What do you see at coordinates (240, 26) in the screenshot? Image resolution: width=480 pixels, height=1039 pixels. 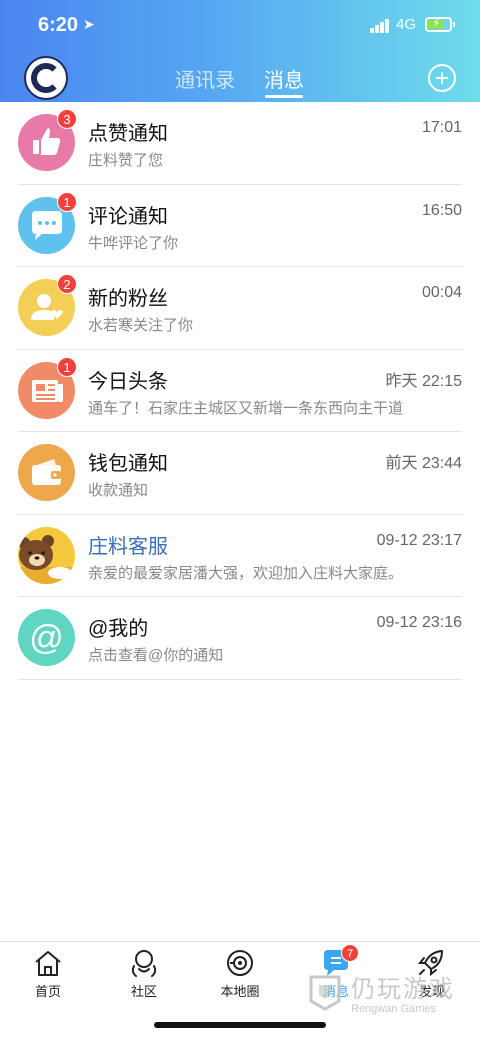 I see `status-bar: 6:20 ➤ 4G ⚡` at bounding box center [240, 26].